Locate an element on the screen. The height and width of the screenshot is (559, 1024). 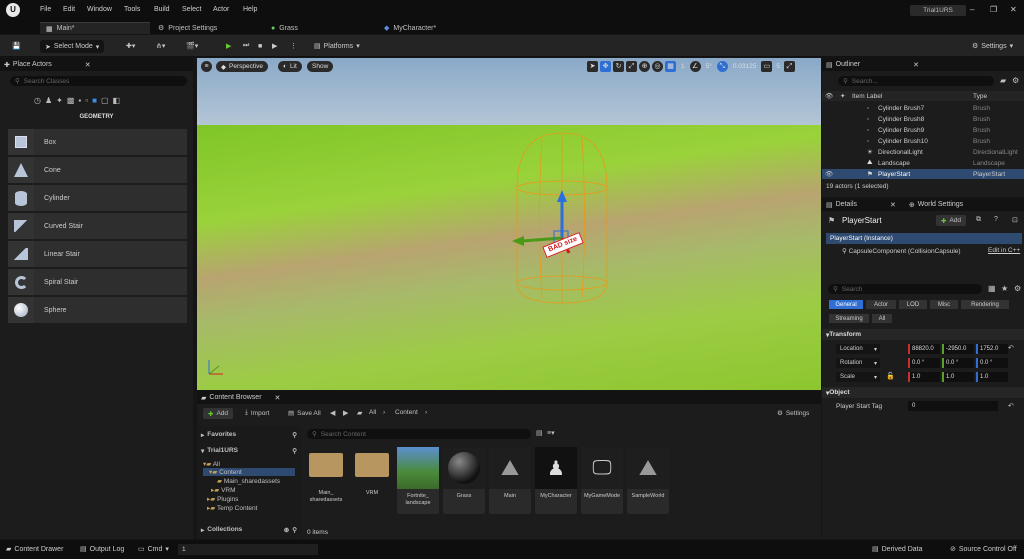
table-row: ▫ Cylinder Brush7 Brush is located at coordinates (923, 108).